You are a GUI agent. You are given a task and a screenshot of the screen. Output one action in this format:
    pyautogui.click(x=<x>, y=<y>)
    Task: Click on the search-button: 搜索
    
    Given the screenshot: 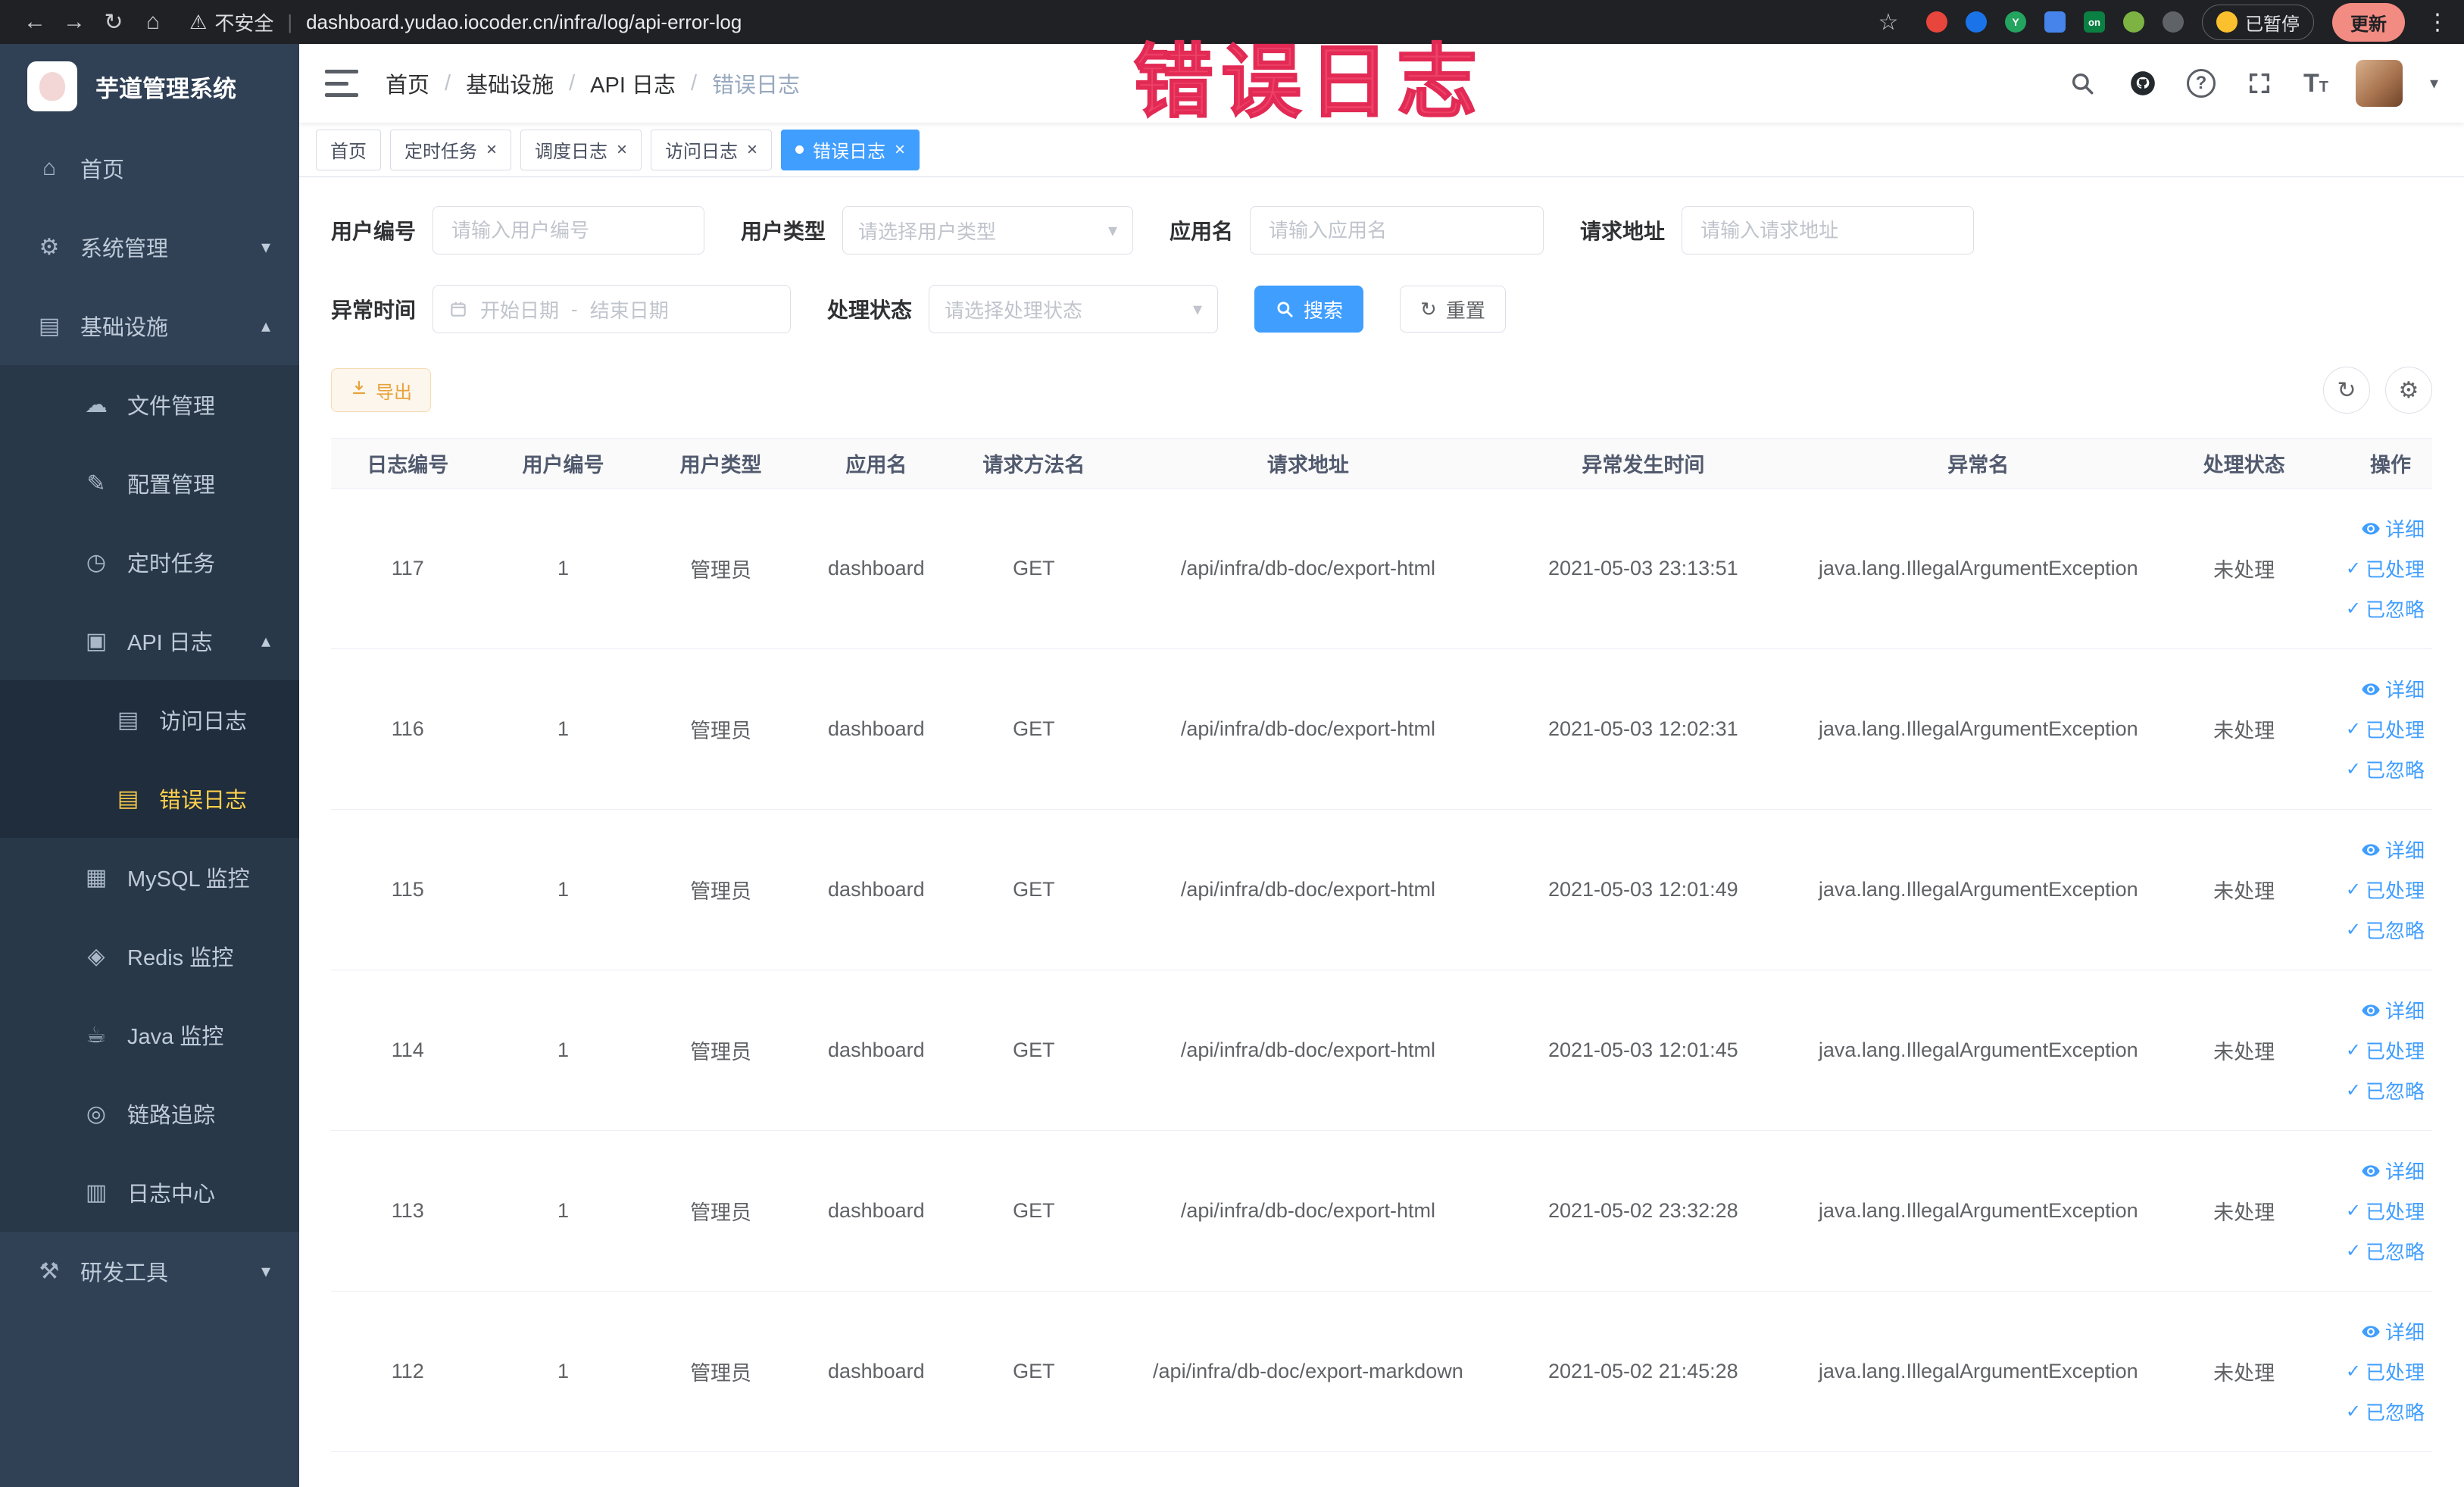 What is the action you would take?
    pyautogui.click(x=1309, y=309)
    